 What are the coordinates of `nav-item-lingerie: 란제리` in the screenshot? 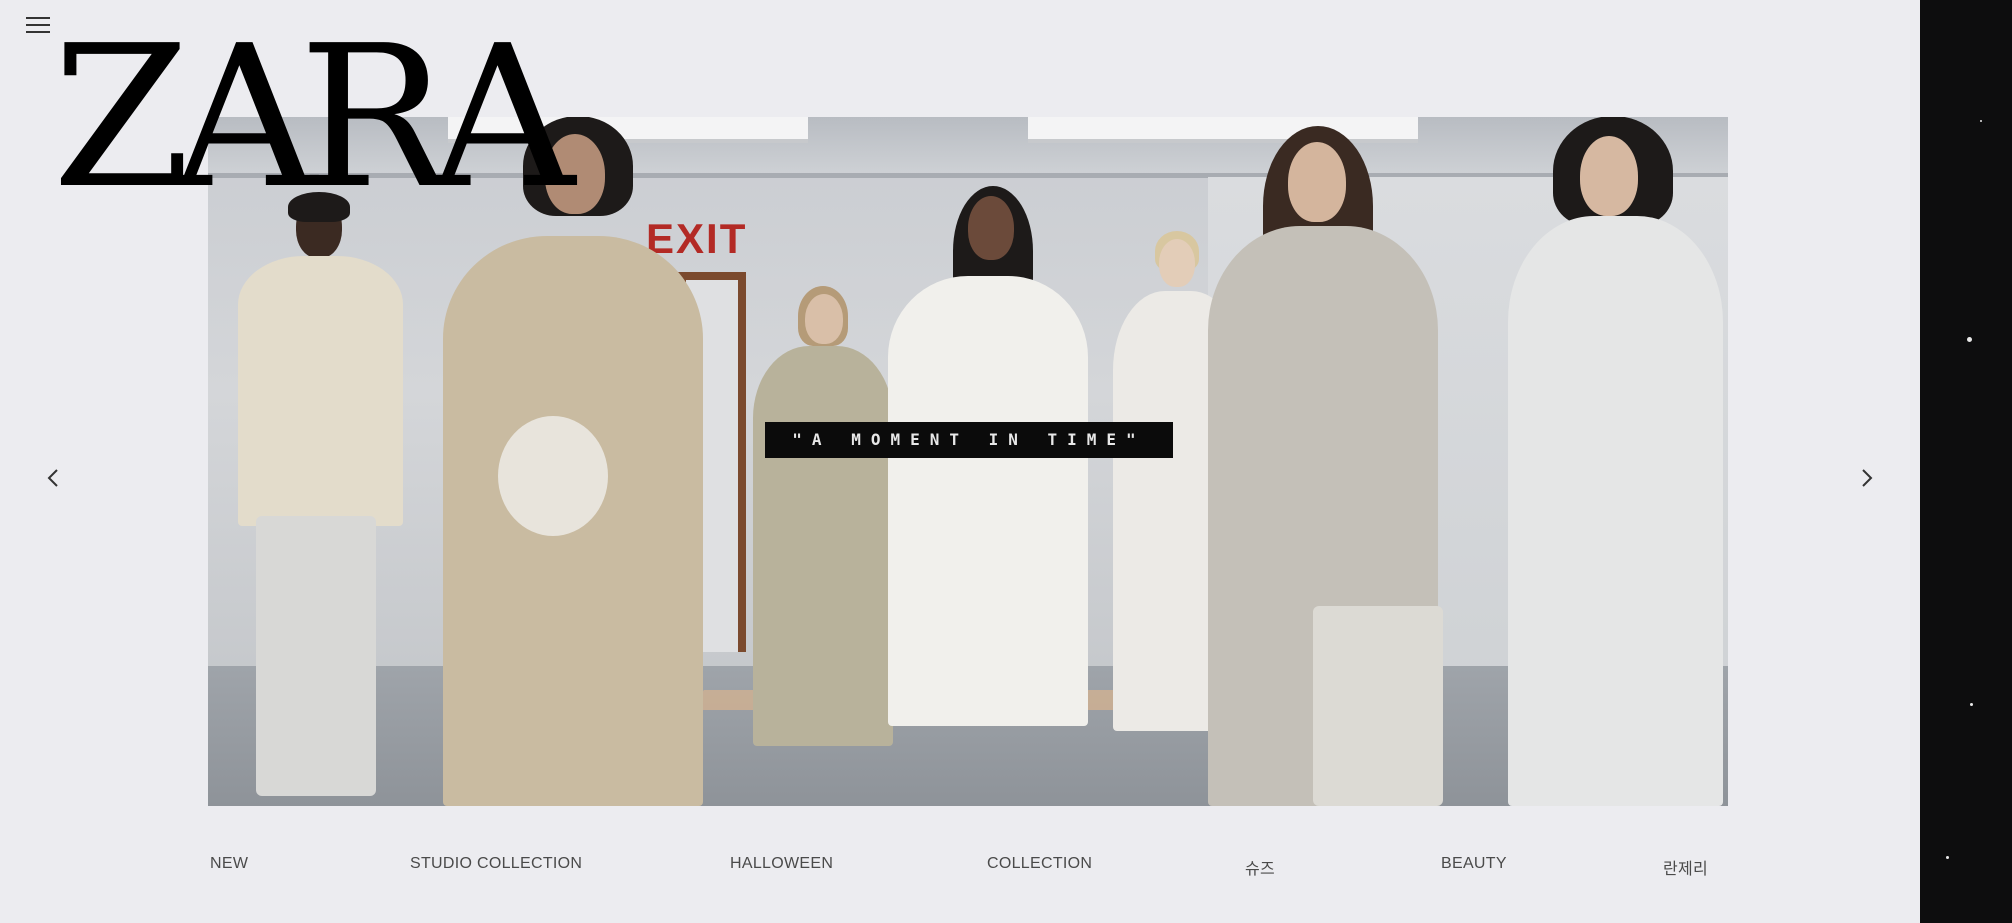 It's located at (1685, 867).